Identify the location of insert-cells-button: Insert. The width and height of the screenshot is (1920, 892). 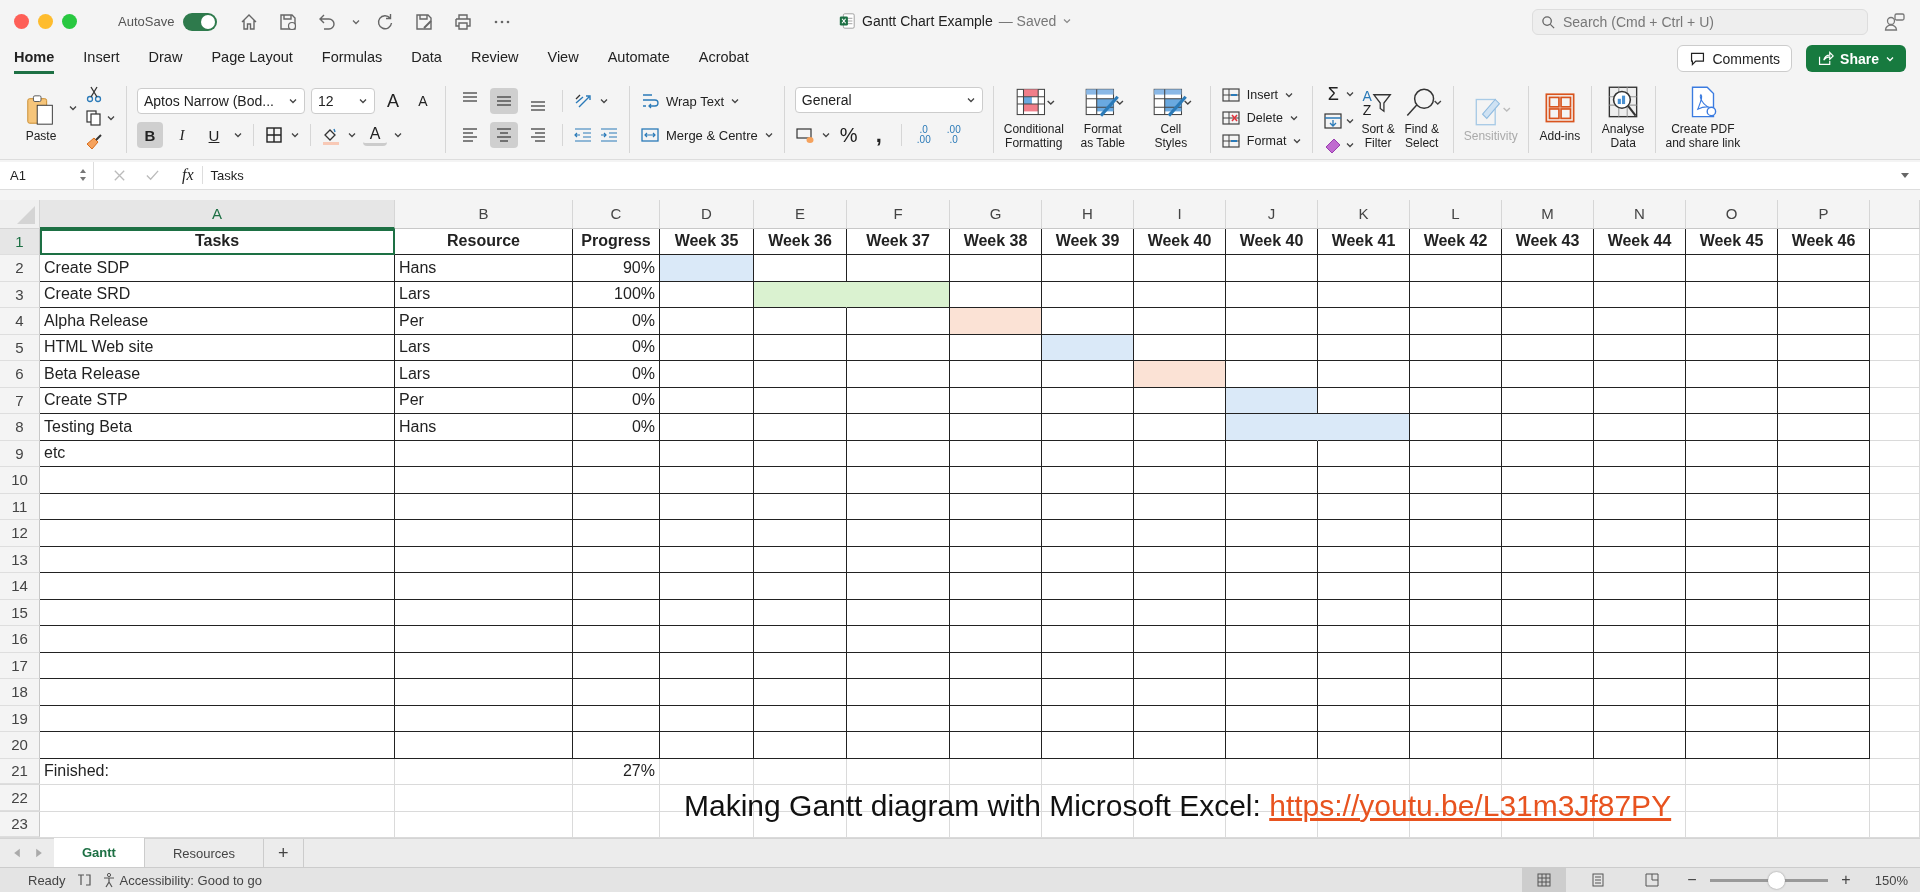
(1257, 95).